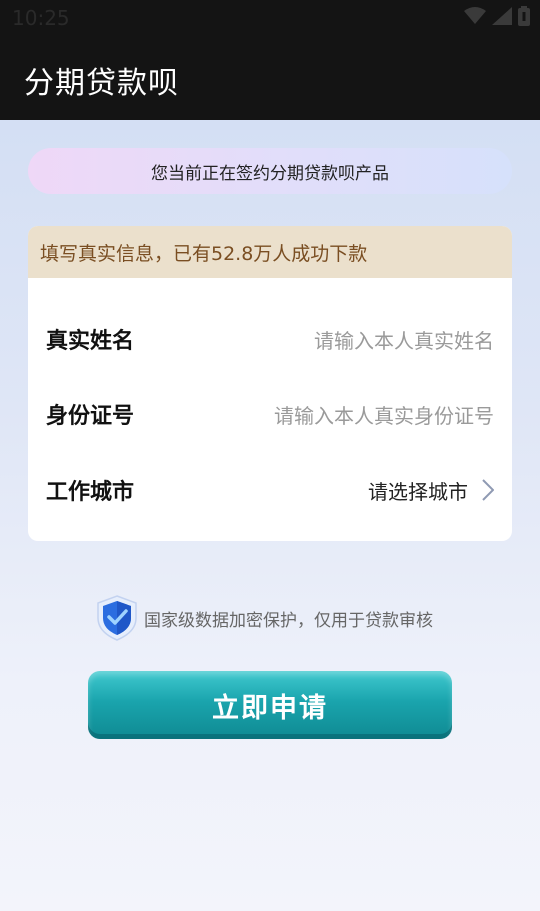 This screenshot has width=540, height=911. Describe the element at coordinates (270, 339) in the screenshot. I see `name-field-row: 真实姓名 请输入本人真实姓名` at that location.